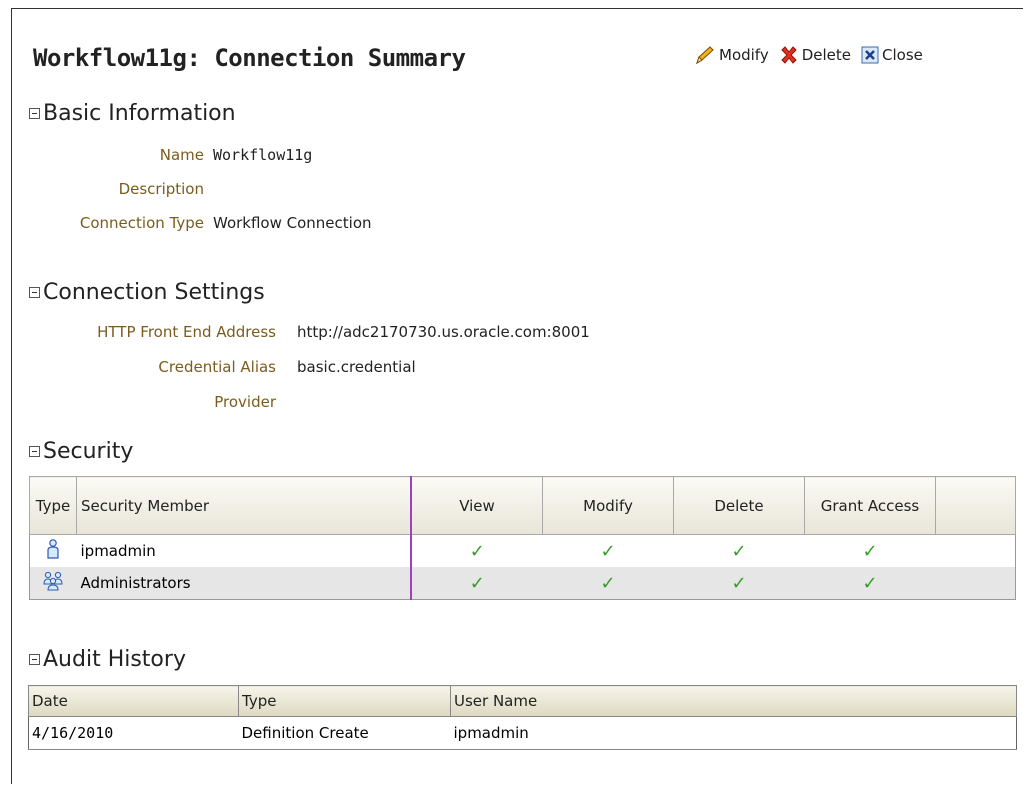 The height and width of the screenshot is (793, 1026). What do you see at coordinates (902, 55) in the screenshot?
I see `close-label: Close` at bounding box center [902, 55].